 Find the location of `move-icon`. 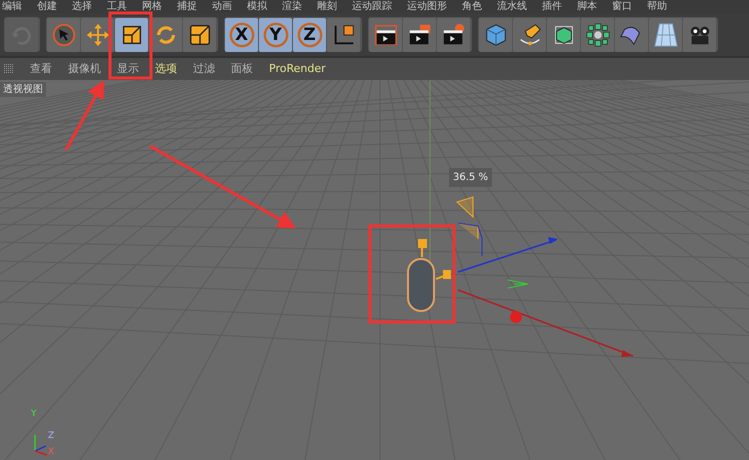

move-icon is located at coordinates (97, 35).